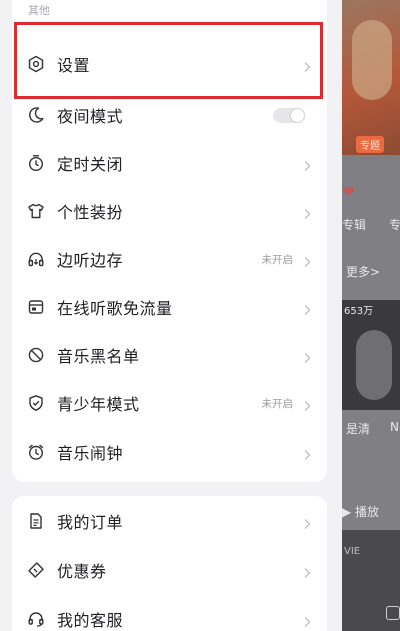 The width and height of the screenshot is (400, 631). What do you see at coordinates (370, 144) in the screenshot?
I see `topic-tag: 专题` at bounding box center [370, 144].